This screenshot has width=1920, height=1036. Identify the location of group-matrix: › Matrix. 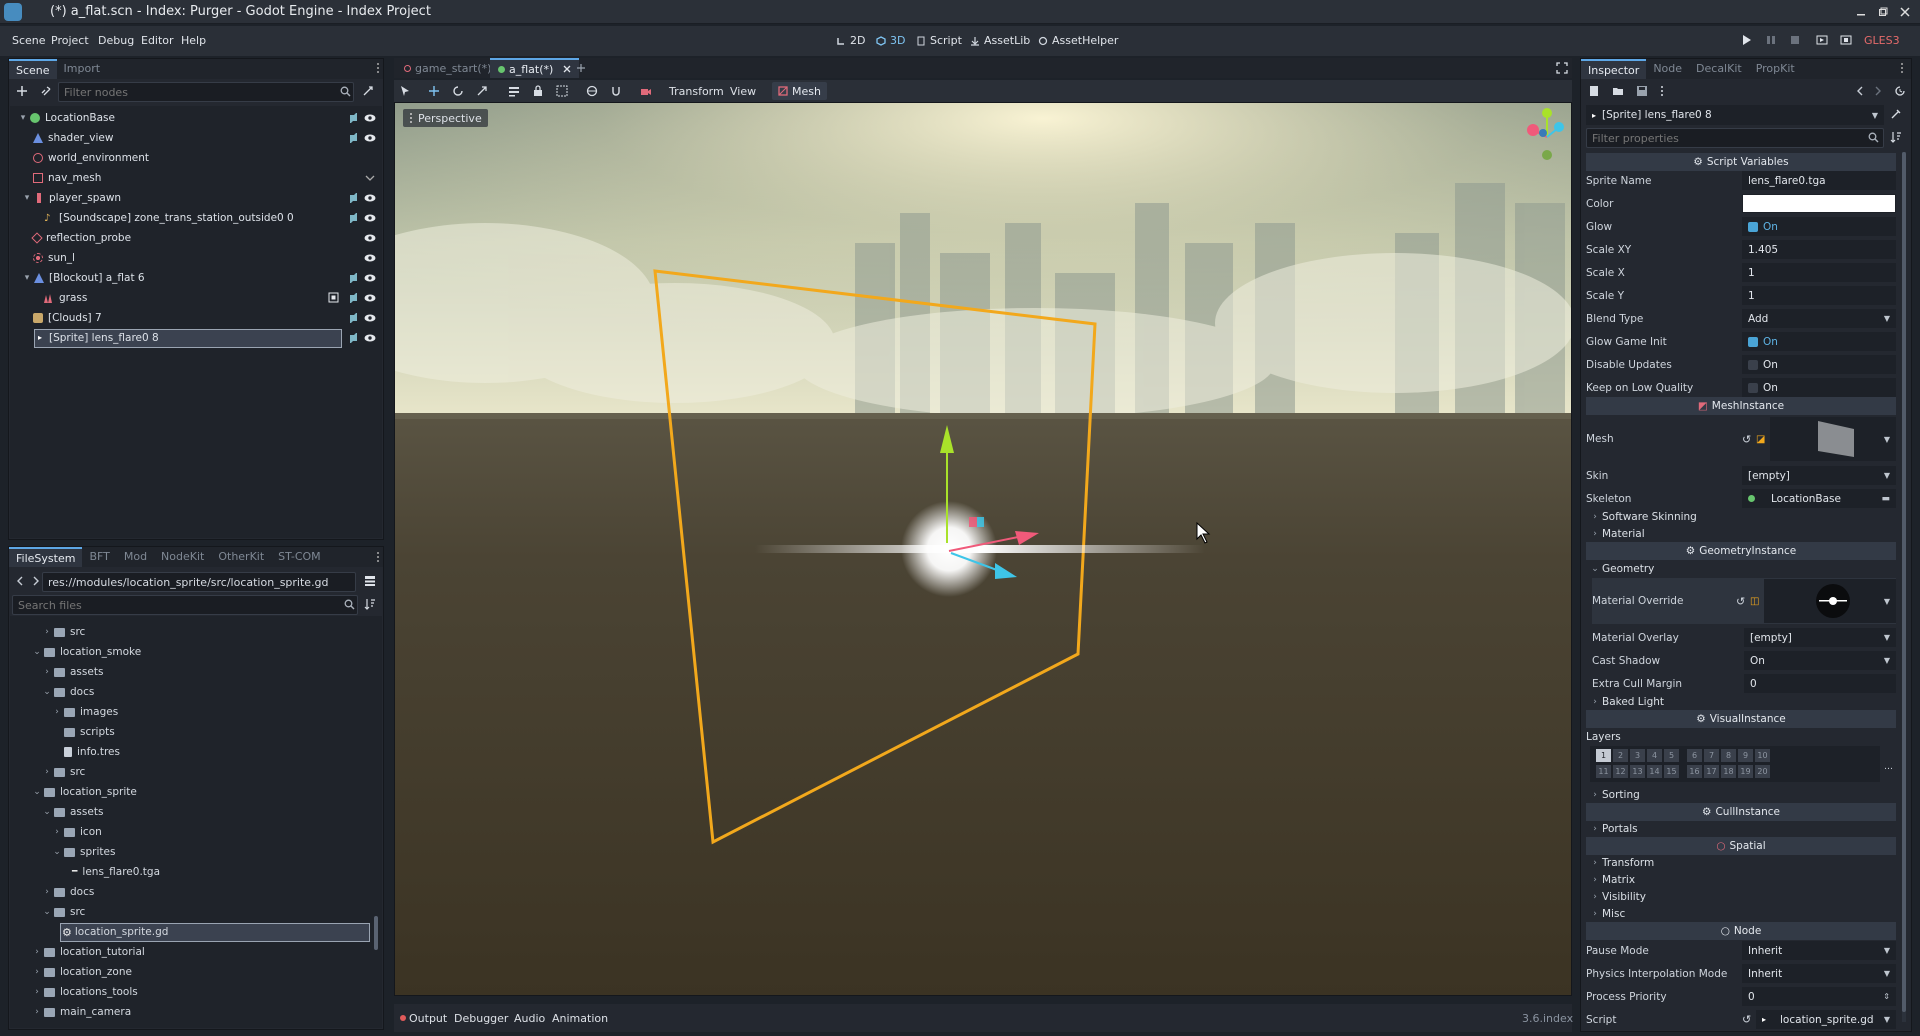
(1612, 879).